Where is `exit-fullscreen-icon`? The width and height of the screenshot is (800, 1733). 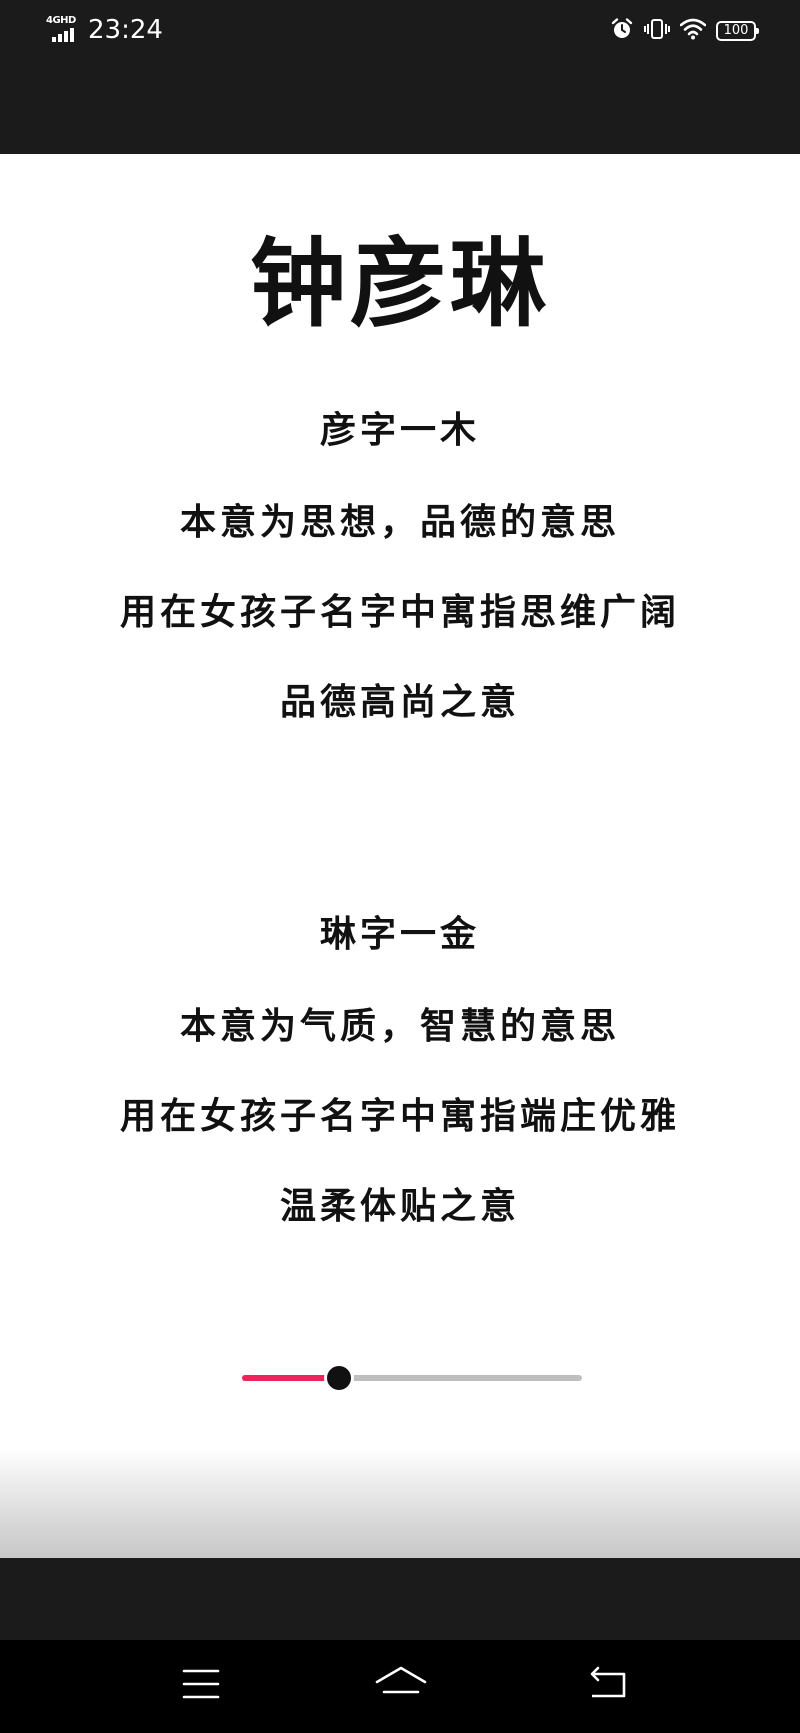 exit-fullscreen-icon is located at coordinates (733, 1377).